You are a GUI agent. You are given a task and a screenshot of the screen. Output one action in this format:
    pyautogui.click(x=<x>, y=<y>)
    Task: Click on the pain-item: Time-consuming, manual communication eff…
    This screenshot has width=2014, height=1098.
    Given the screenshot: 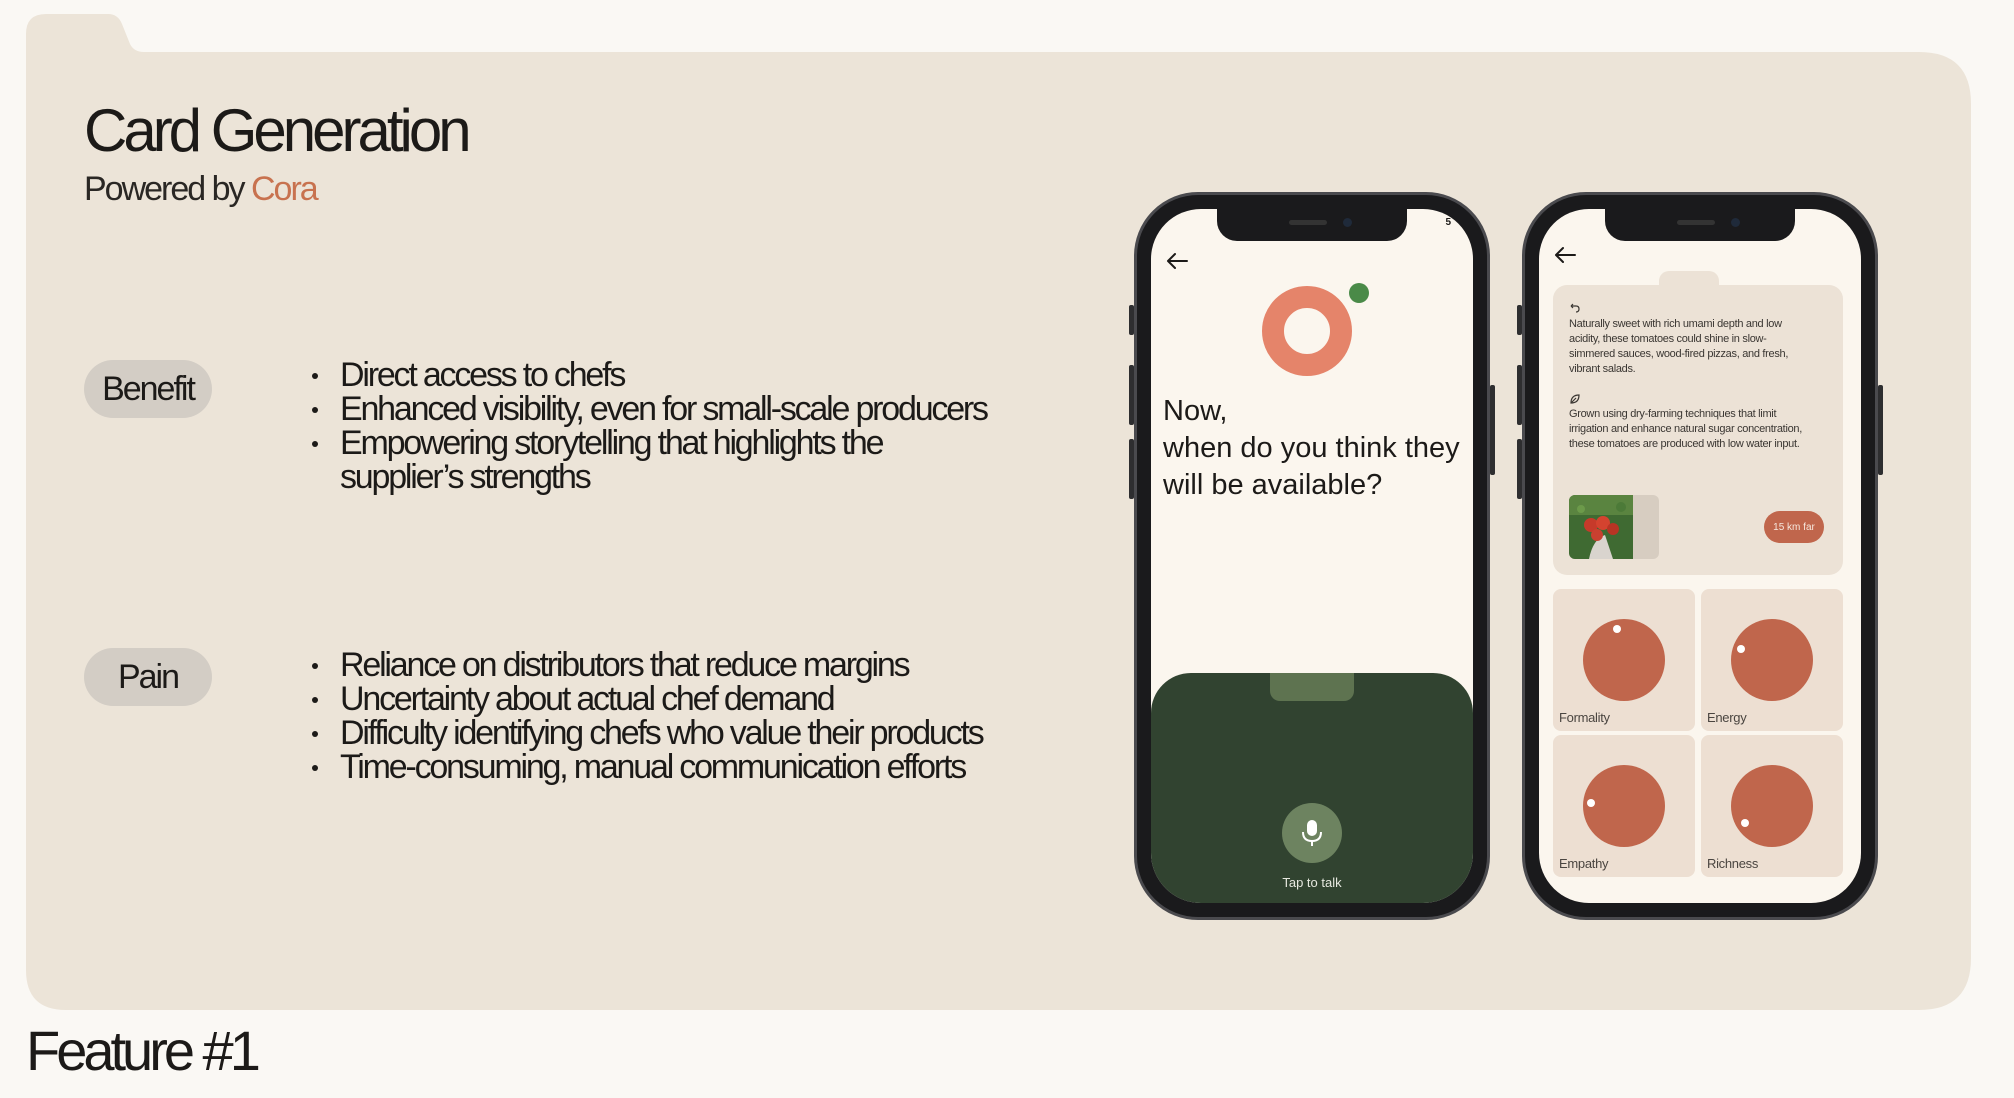 What is the action you would take?
    pyautogui.click(x=668, y=767)
    